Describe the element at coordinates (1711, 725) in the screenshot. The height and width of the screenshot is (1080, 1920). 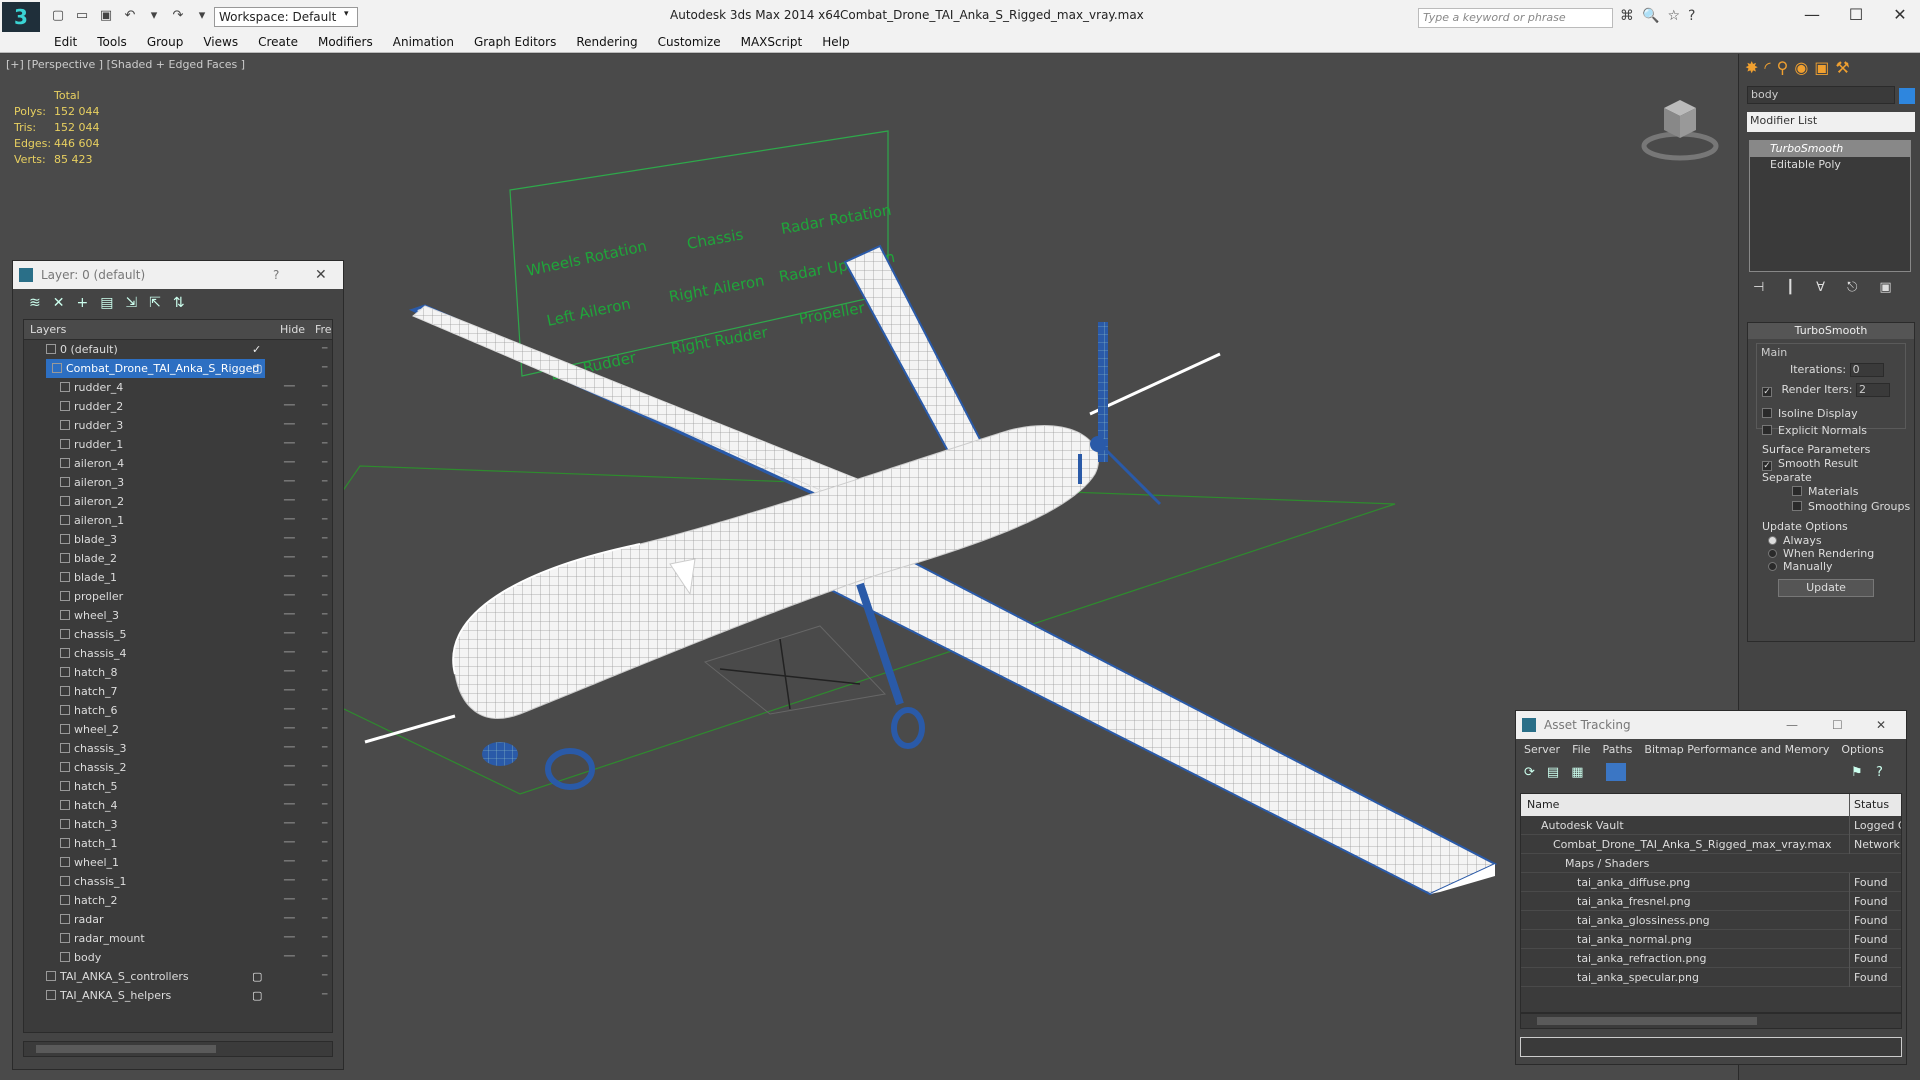
I see `asset-window-title-bar: Asset Tracking — ☐ ✕` at that location.